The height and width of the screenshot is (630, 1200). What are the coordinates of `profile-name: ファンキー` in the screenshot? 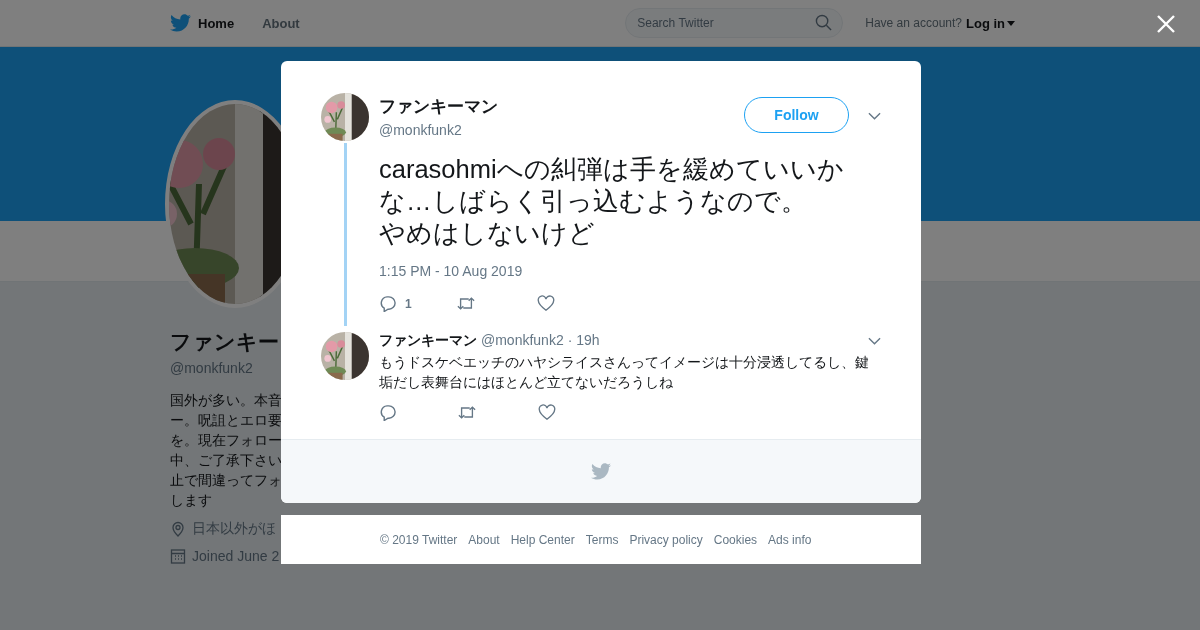 It's located at (225, 342).